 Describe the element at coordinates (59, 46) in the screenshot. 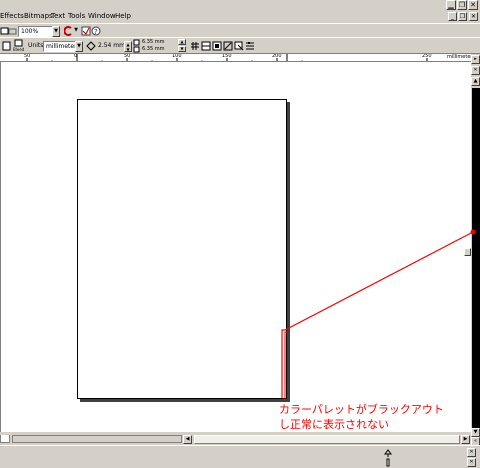

I see `units-select: millimeters` at that location.